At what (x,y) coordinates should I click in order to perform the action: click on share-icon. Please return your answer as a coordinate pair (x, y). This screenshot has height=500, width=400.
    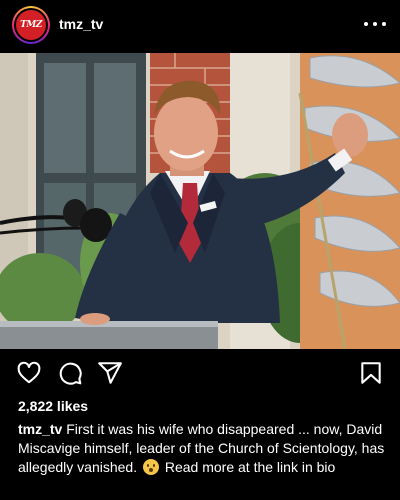
    Looking at the image, I should click on (110, 373).